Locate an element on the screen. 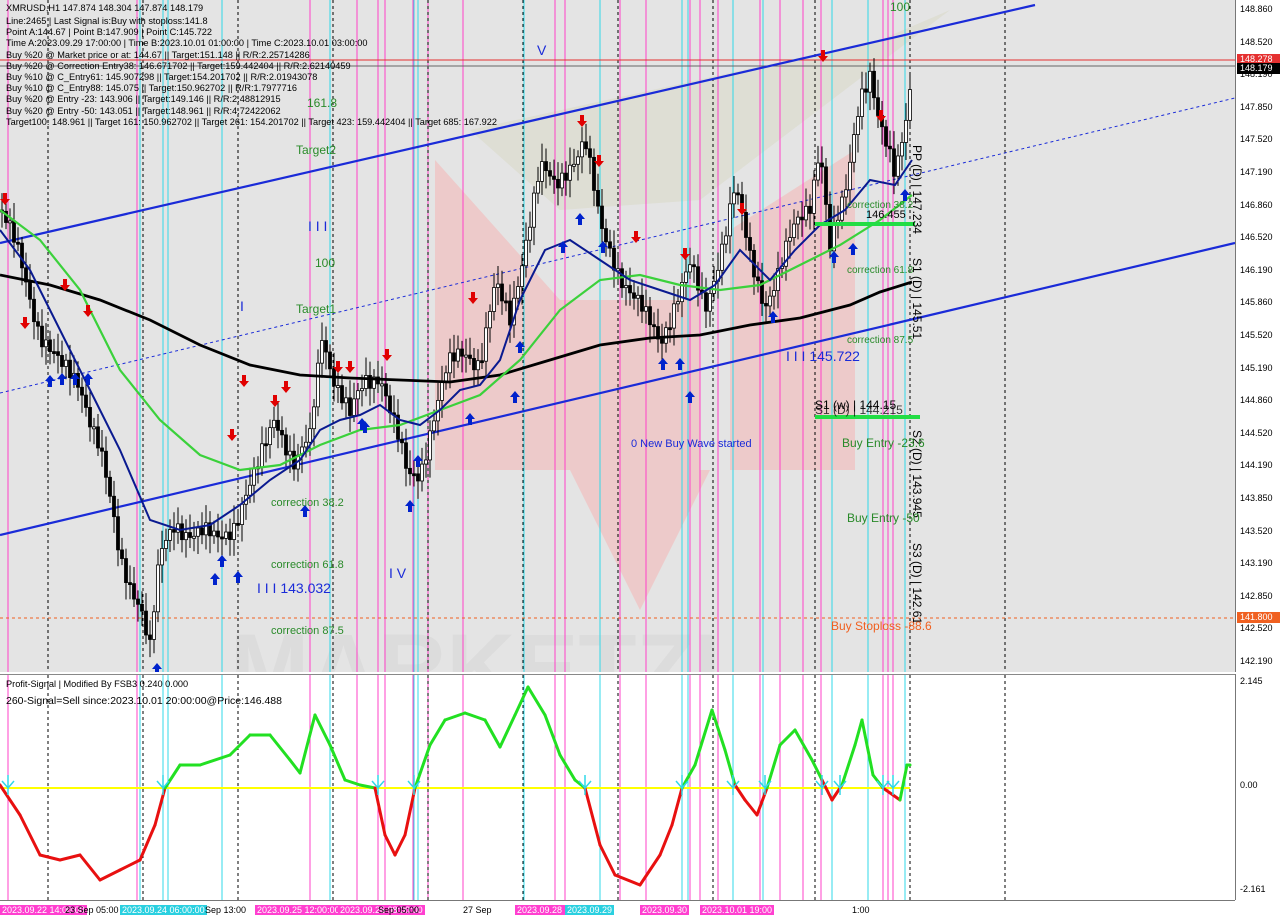 Image resolution: width=1280 pixels, height=921 pixels. fib-100-label: 100 is located at coordinates (325, 263).